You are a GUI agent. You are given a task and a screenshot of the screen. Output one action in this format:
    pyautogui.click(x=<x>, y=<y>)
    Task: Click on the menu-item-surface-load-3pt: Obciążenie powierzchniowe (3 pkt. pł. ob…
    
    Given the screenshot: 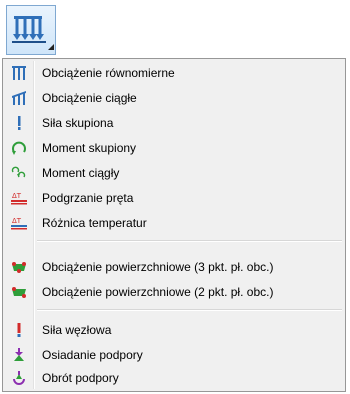 What is the action you would take?
    pyautogui.click(x=174, y=267)
    